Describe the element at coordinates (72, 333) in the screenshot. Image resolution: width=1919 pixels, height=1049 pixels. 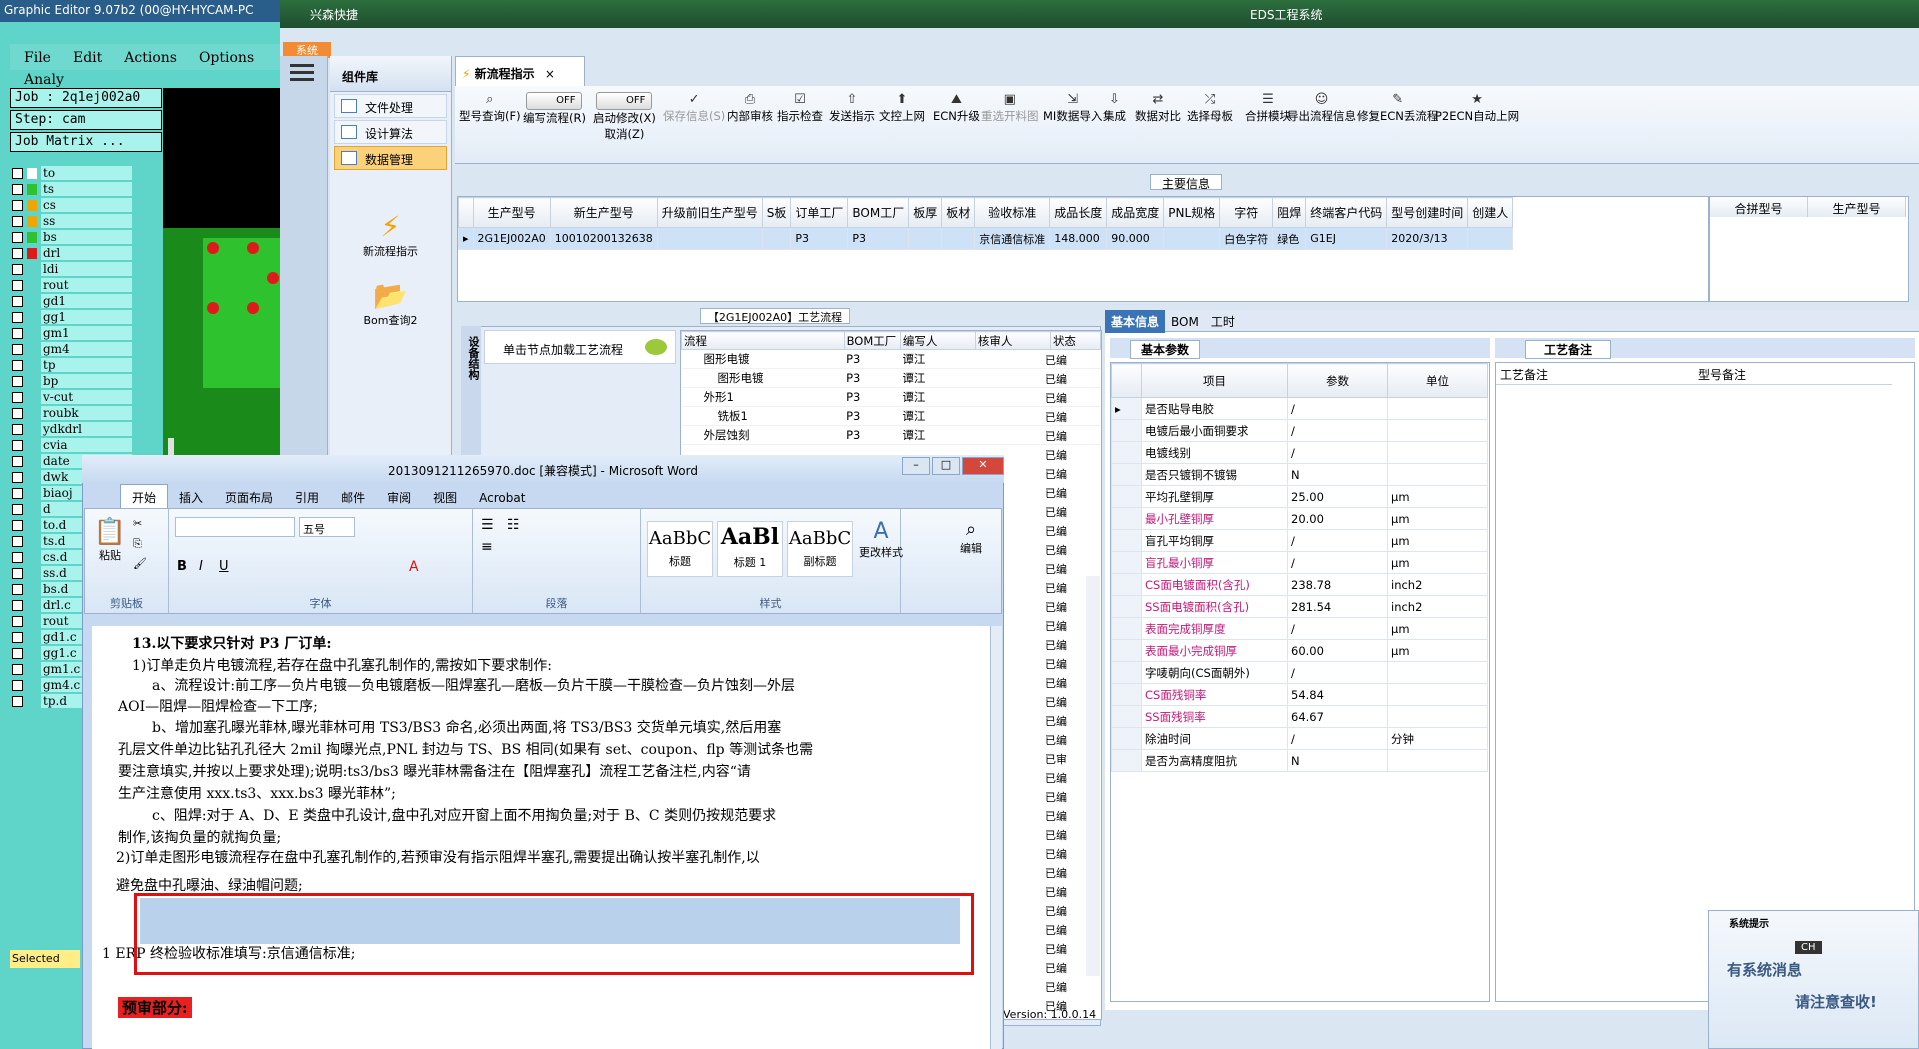
I see `layer-row: gm1` at that location.